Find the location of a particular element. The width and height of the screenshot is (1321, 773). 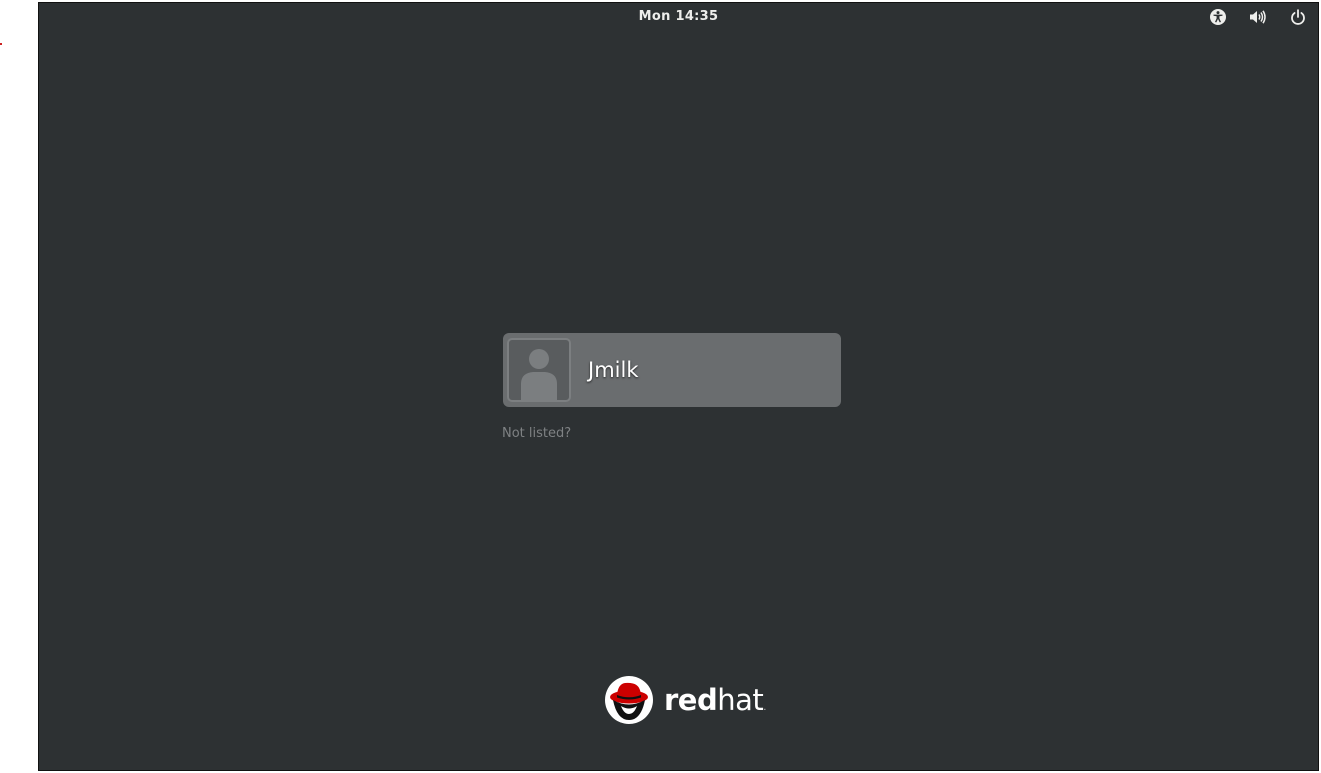

power-icon is located at coordinates (1298, 17).